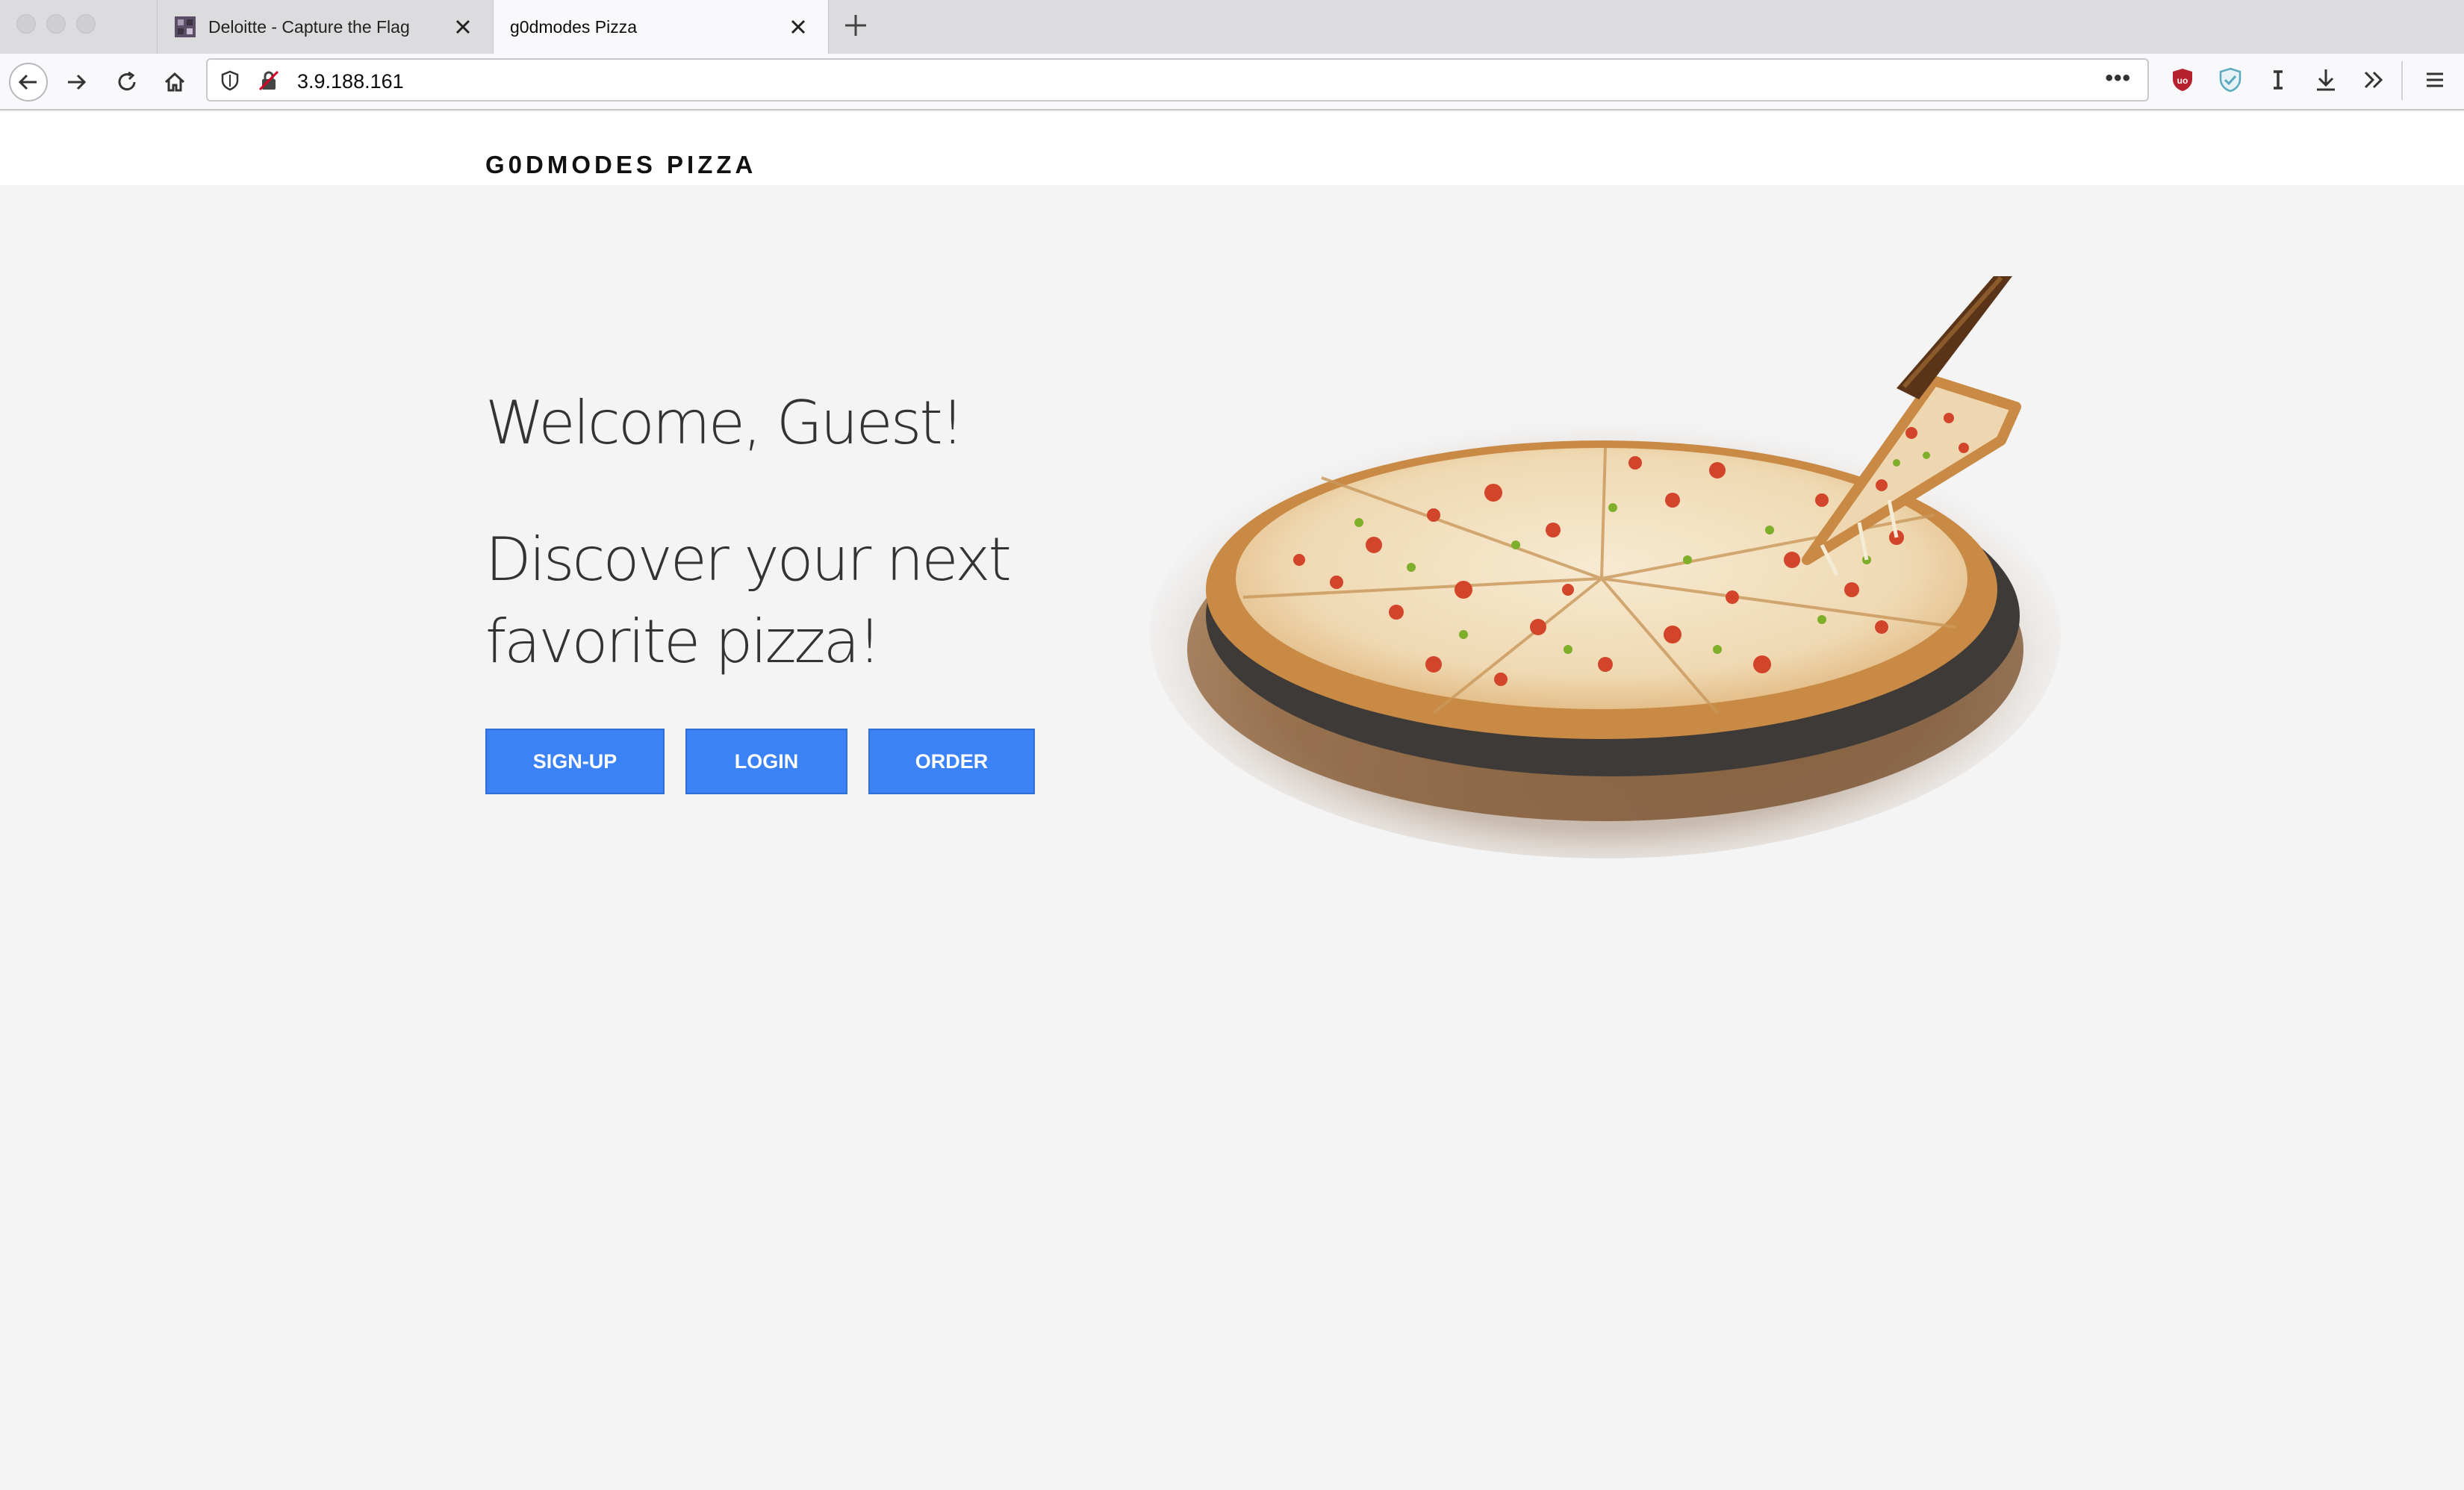  Describe the element at coordinates (661, 27) in the screenshot. I see `tab-g0dmodes-pizza: g0dmodes Pizza` at that location.